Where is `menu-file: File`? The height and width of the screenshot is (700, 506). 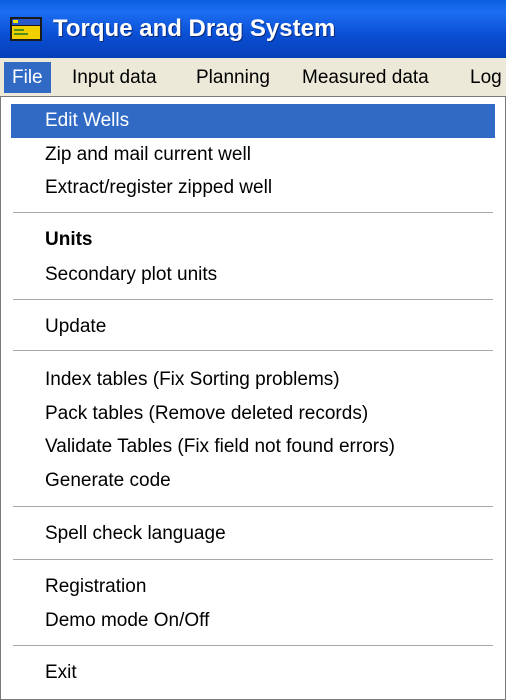 menu-file: File is located at coordinates (27, 77).